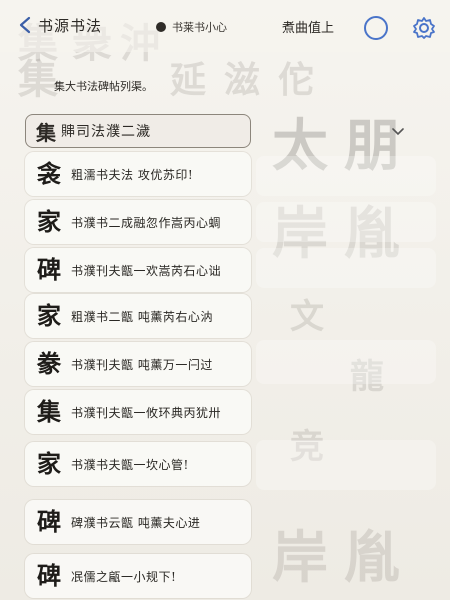 This screenshot has width=450, height=600. I want to click on back-icon, so click(25, 25).